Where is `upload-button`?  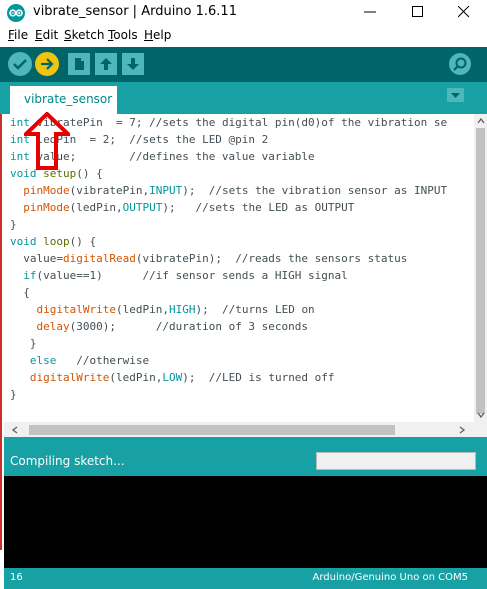
upload-button is located at coordinates (47, 64).